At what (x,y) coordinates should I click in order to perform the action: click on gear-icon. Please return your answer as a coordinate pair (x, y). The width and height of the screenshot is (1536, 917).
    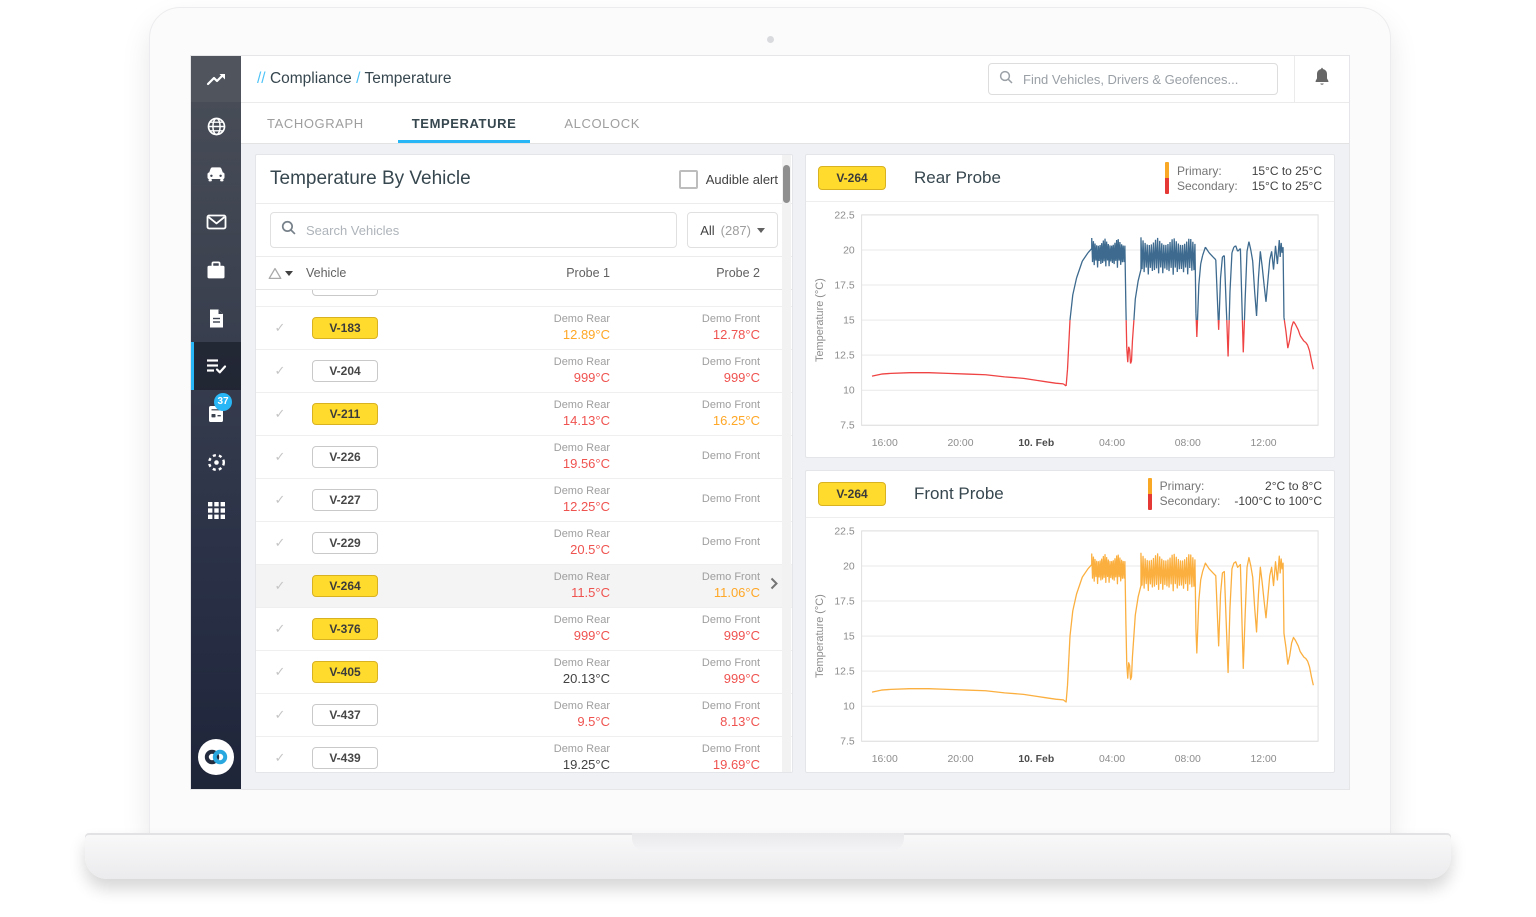
    Looking at the image, I should click on (216, 462).